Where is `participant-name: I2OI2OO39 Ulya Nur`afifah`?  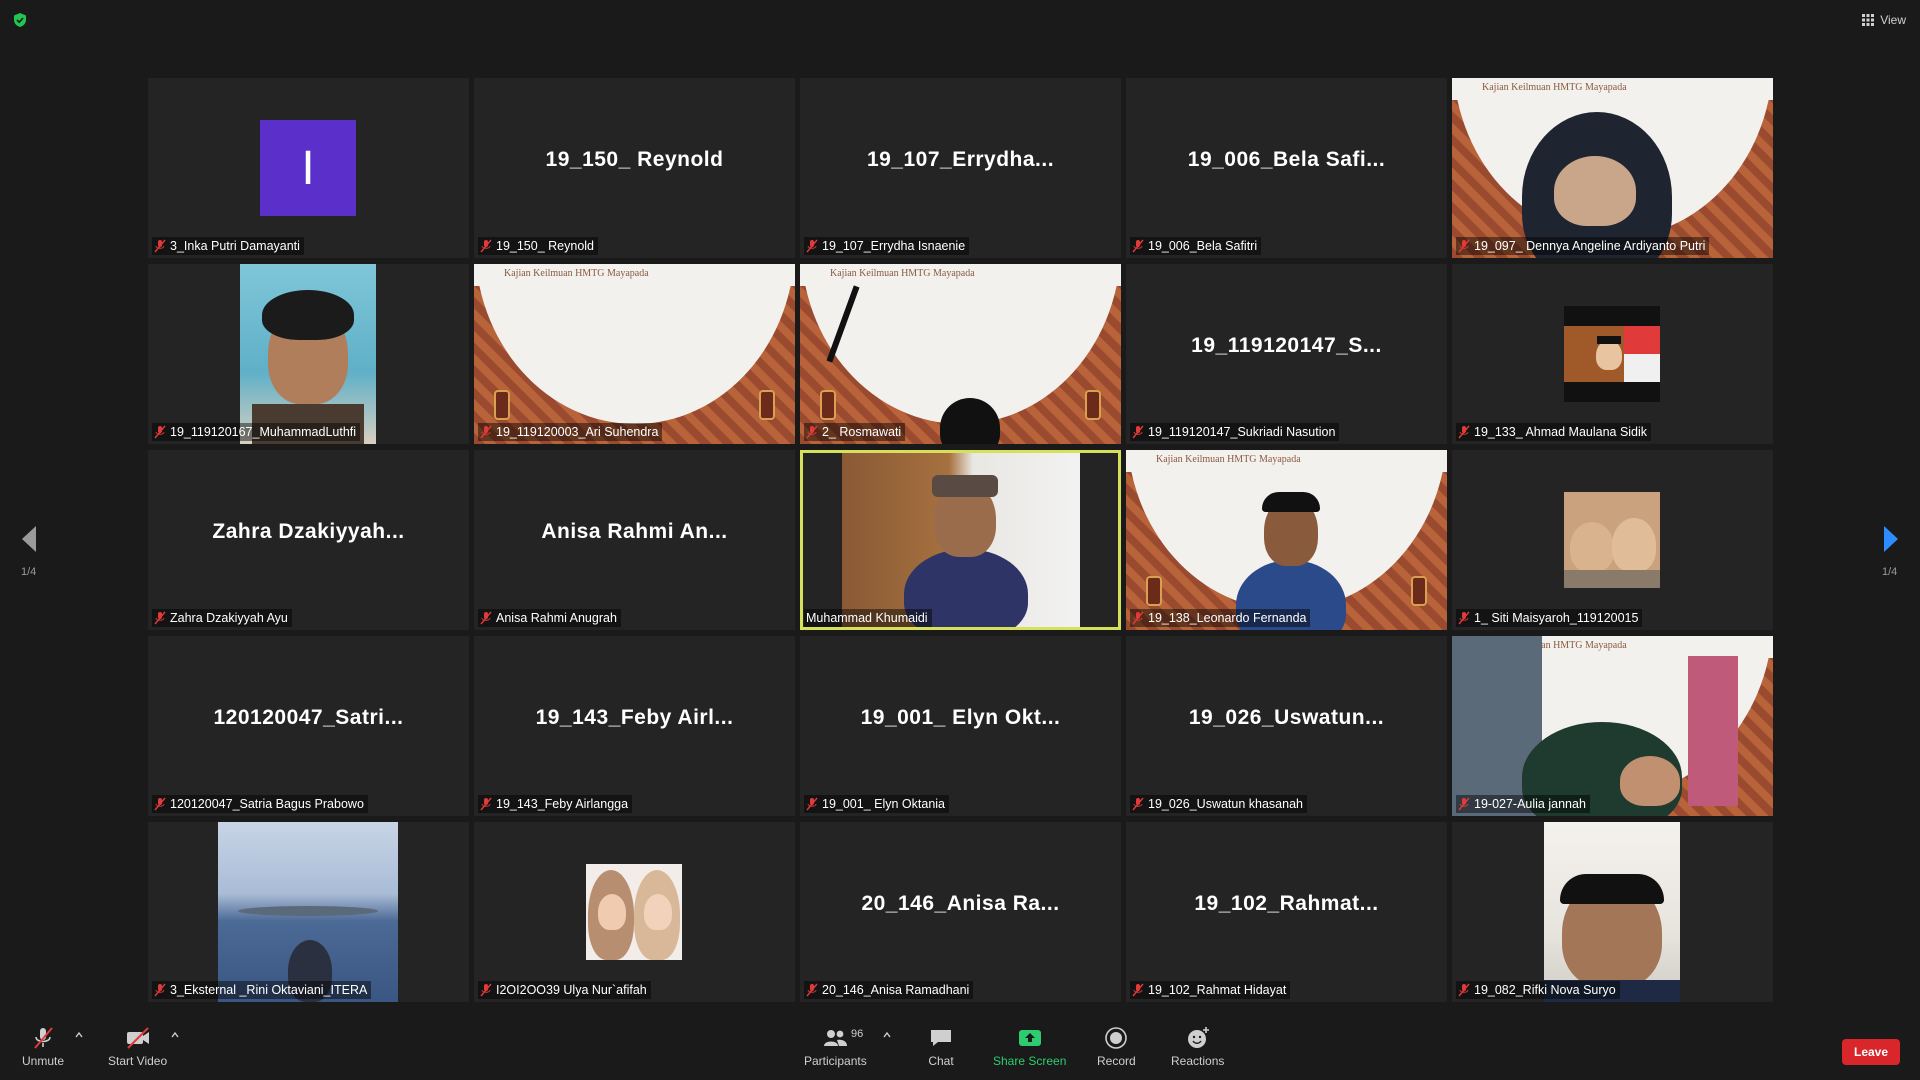
participant-name: I2OI2OO39 Ulya Nur`afifah is located at coordinates (571, 990).